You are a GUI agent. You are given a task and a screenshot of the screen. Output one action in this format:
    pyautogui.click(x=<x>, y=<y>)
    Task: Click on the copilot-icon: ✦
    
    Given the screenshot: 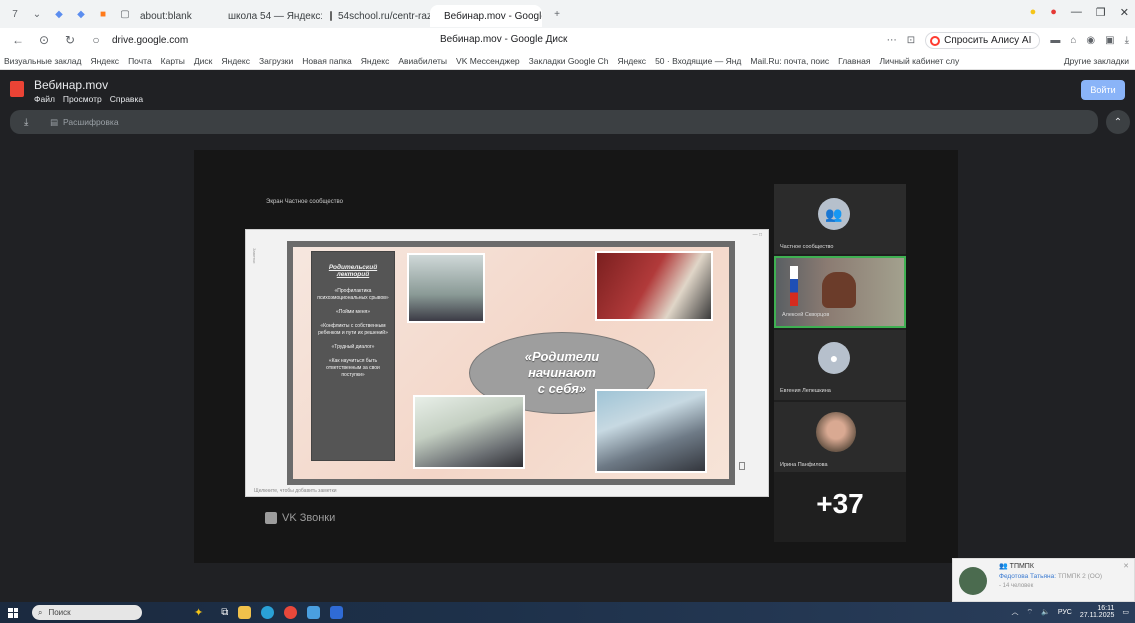 What is the action you would take?
    pyautogui.click(x=198, y=612)
    